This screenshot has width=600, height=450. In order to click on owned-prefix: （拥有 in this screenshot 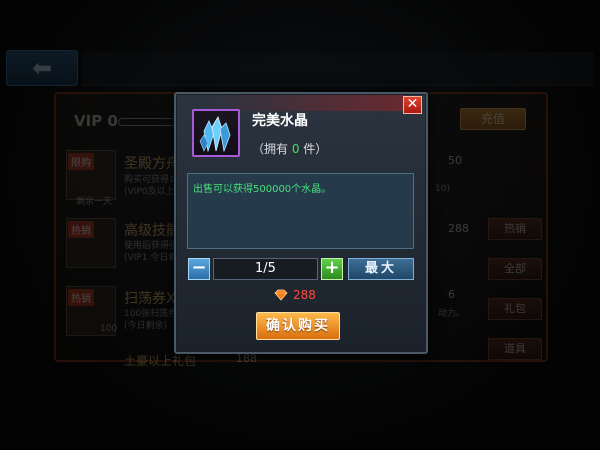, I will do `click(272, 149)`.